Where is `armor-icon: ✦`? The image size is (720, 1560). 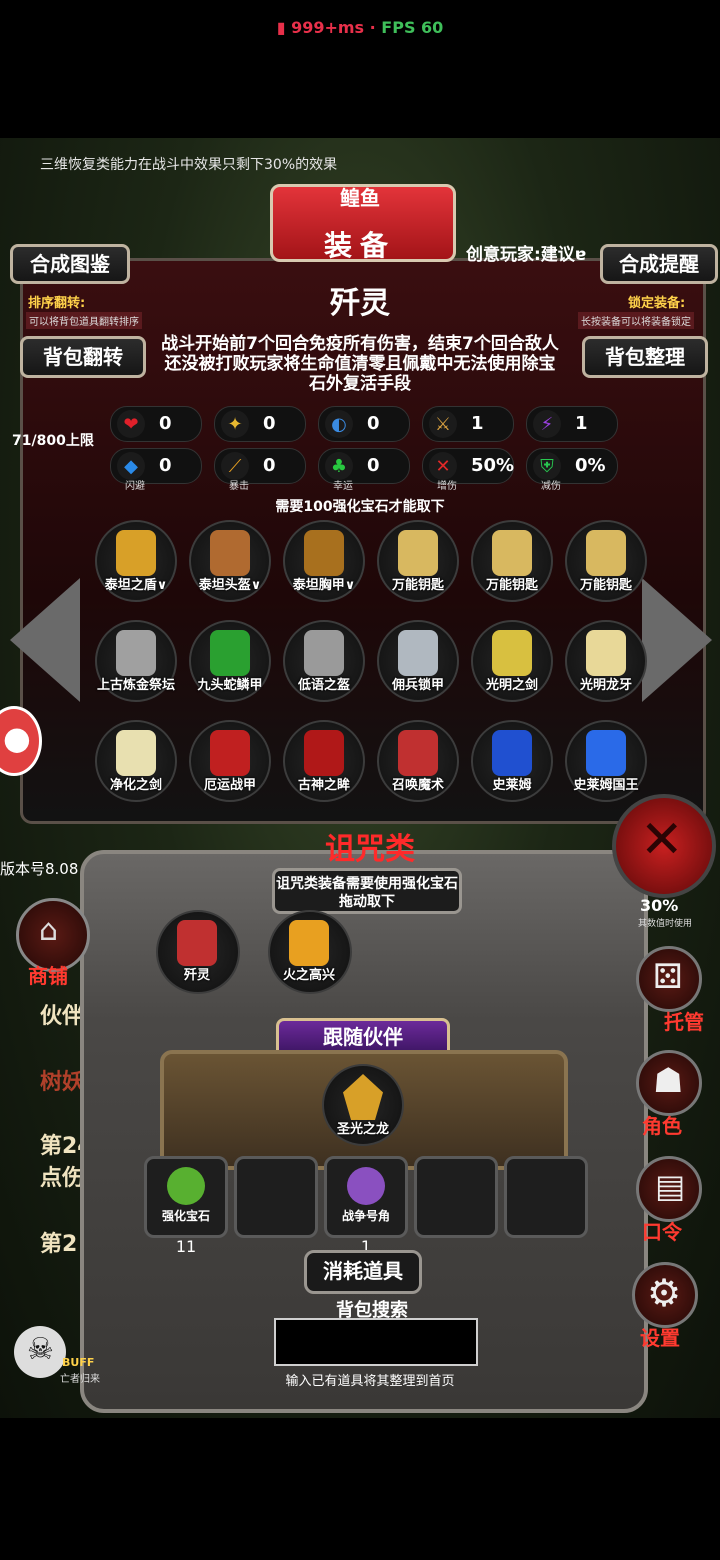
armor-icon: ✦ is located at coordinates (235, 424).